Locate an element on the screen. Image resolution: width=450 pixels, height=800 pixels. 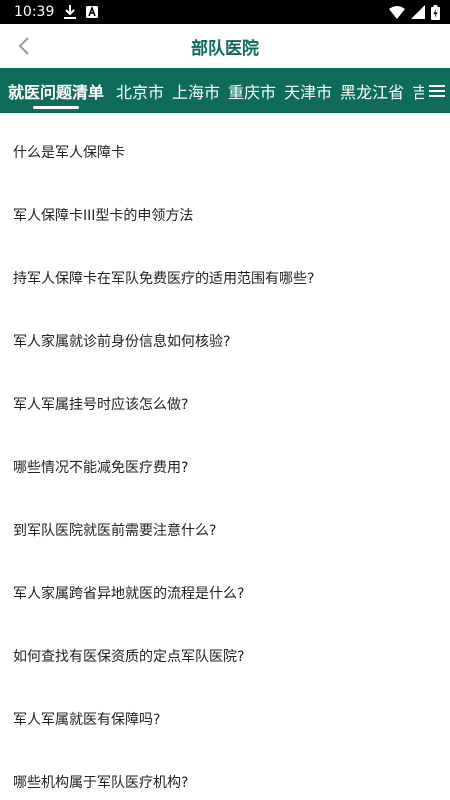
status-time: 10:39 is located at coordinates (34, 12).